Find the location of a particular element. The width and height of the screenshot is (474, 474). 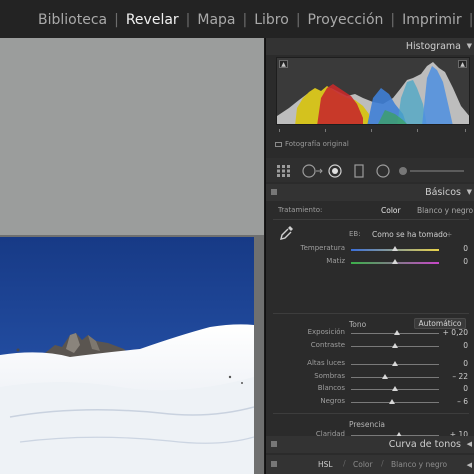

shadow-clipping-icon: ▲ is located at coordinates (283, 64).